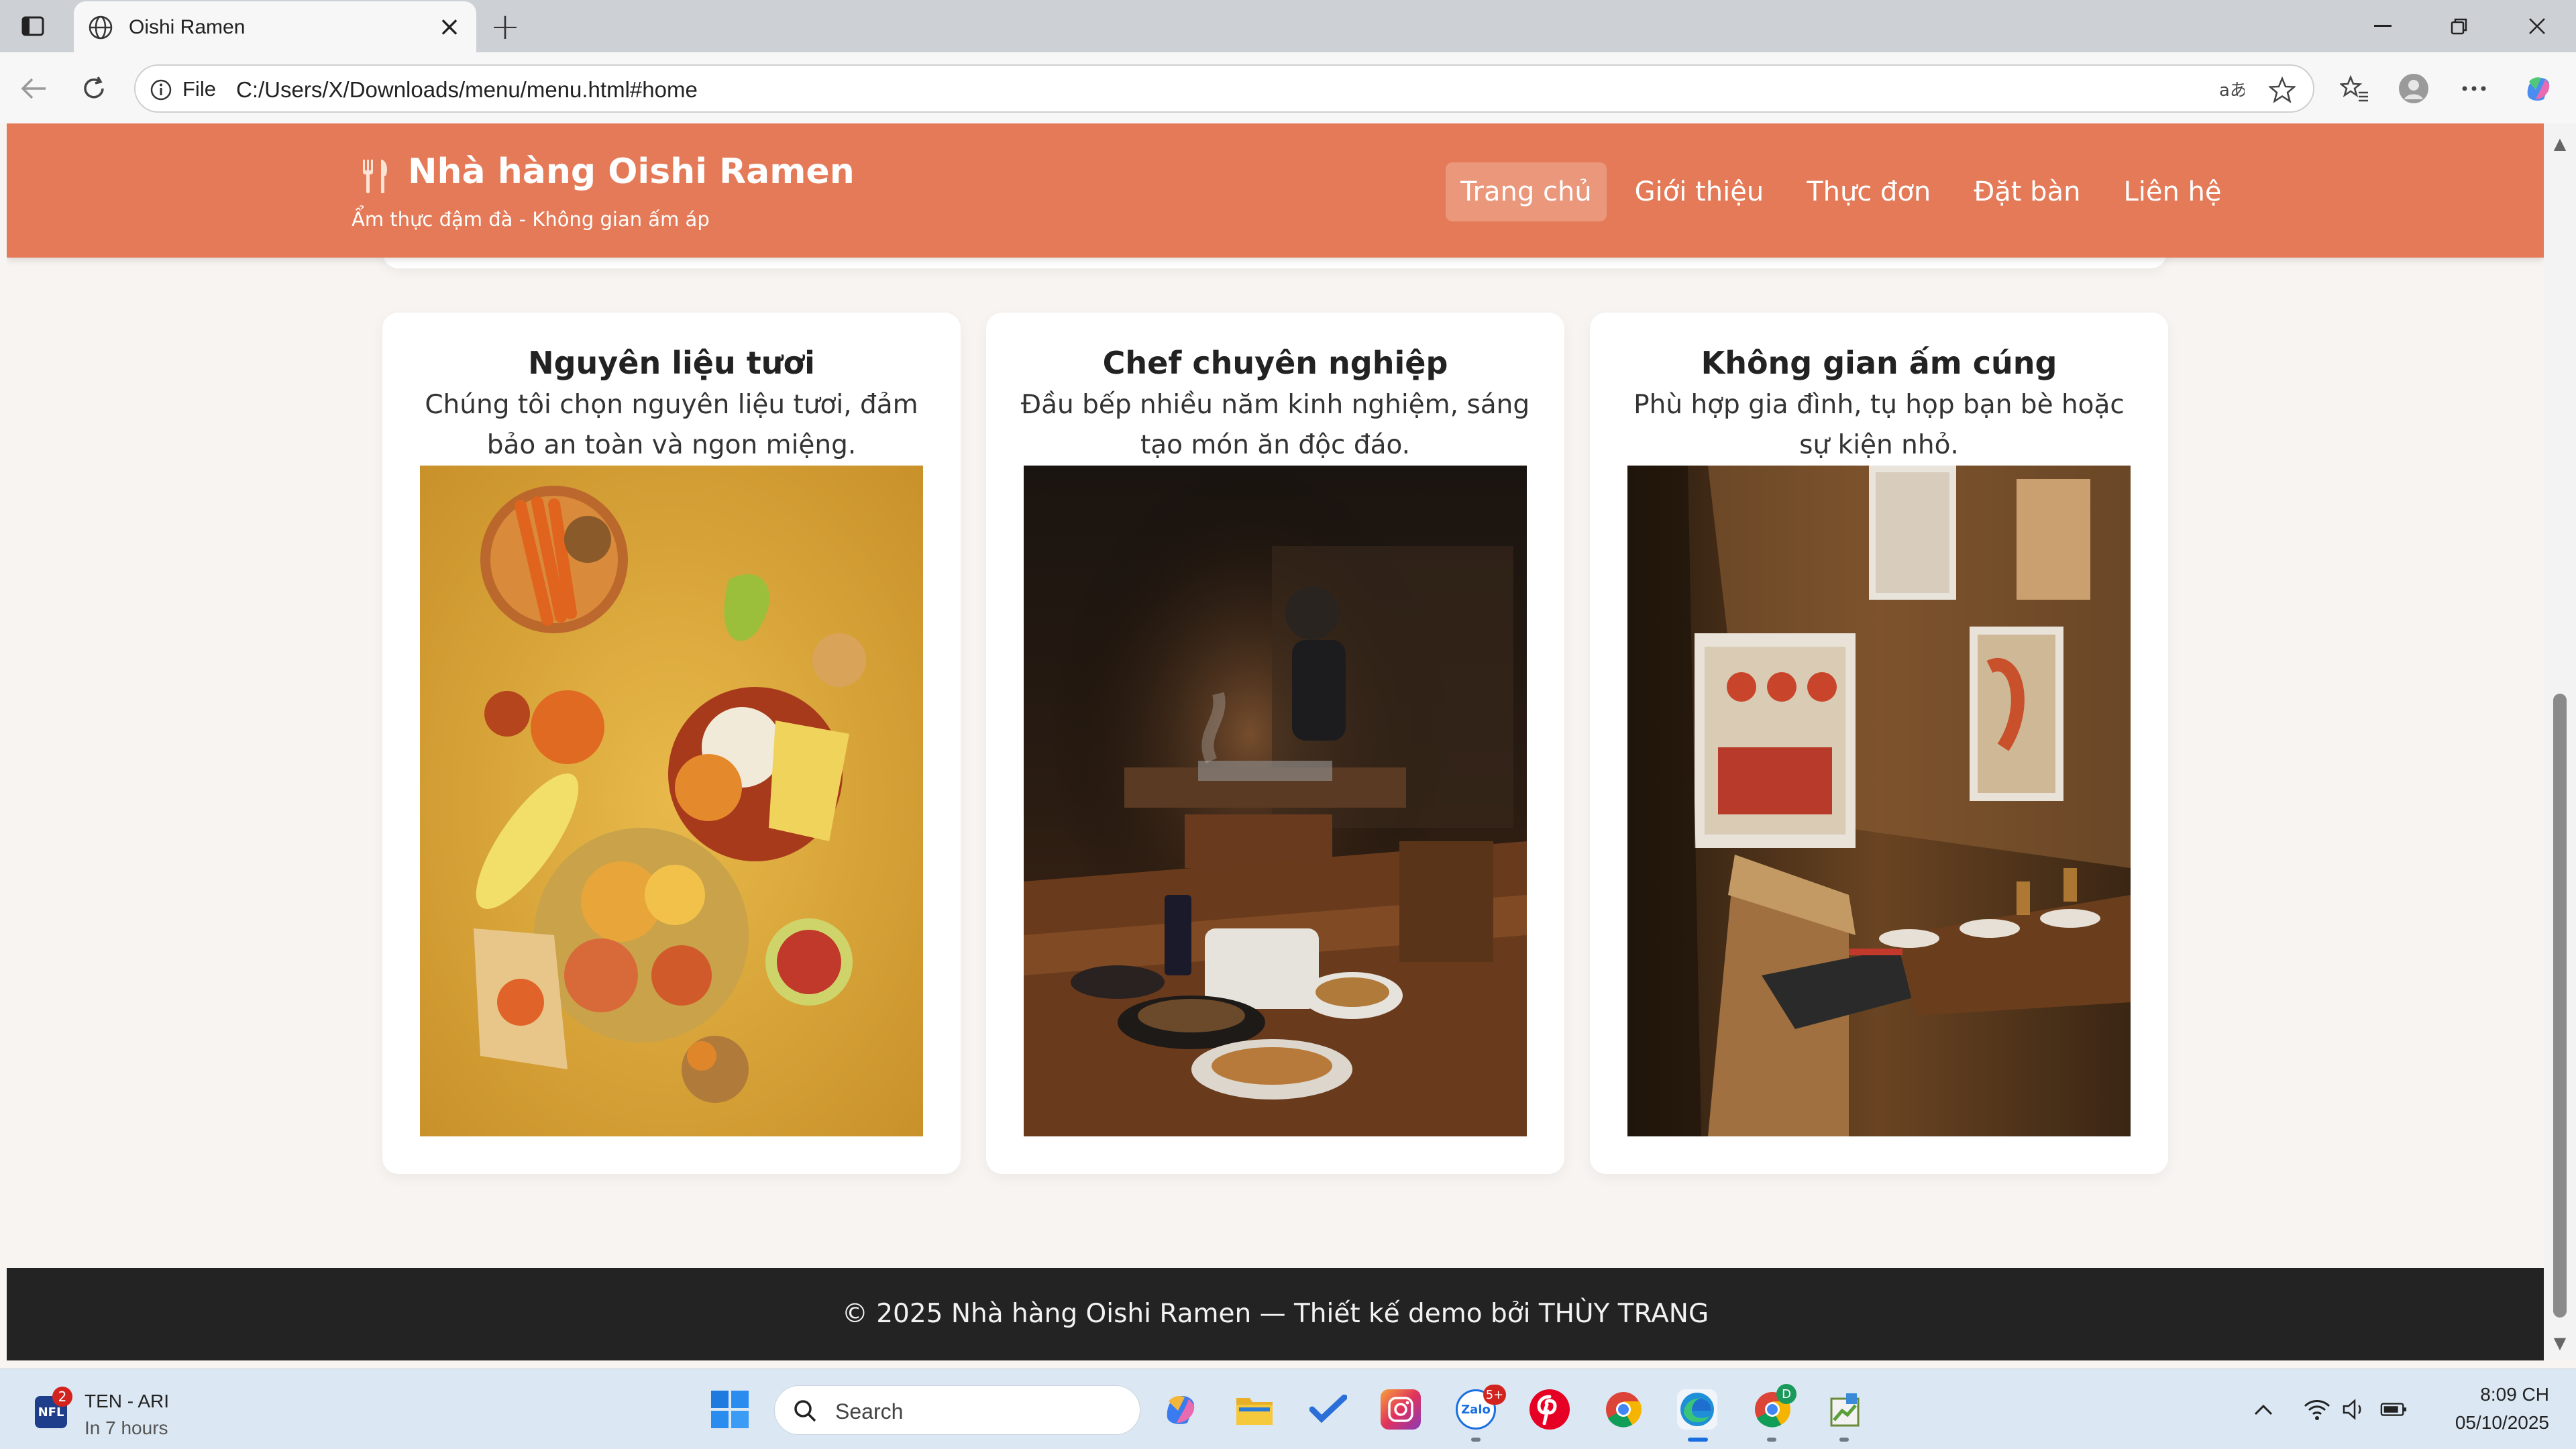 This screenshot has height=1449, width=2576. I want to click on tab-close-icon: ×, so click(449, 26).